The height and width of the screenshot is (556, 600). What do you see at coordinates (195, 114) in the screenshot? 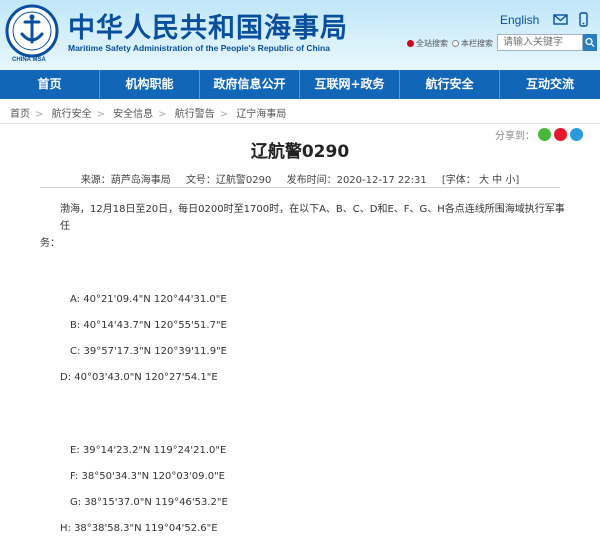
I see `breadcrumb-warnings: 航行警告` at bounding box center [195, 114].